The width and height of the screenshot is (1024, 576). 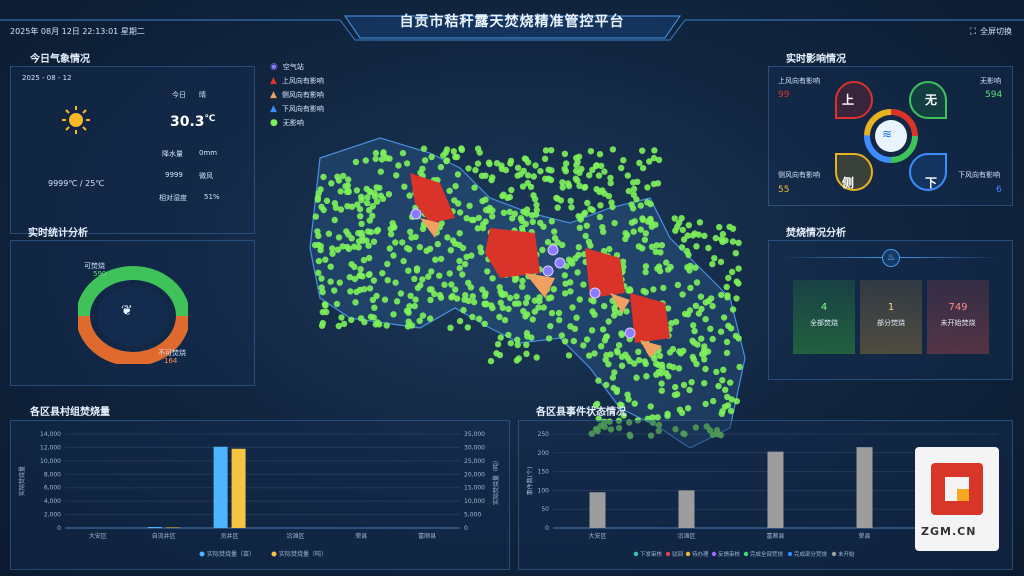 I want to click on x-tick-label: 大安区, so click(x=597, y=536).